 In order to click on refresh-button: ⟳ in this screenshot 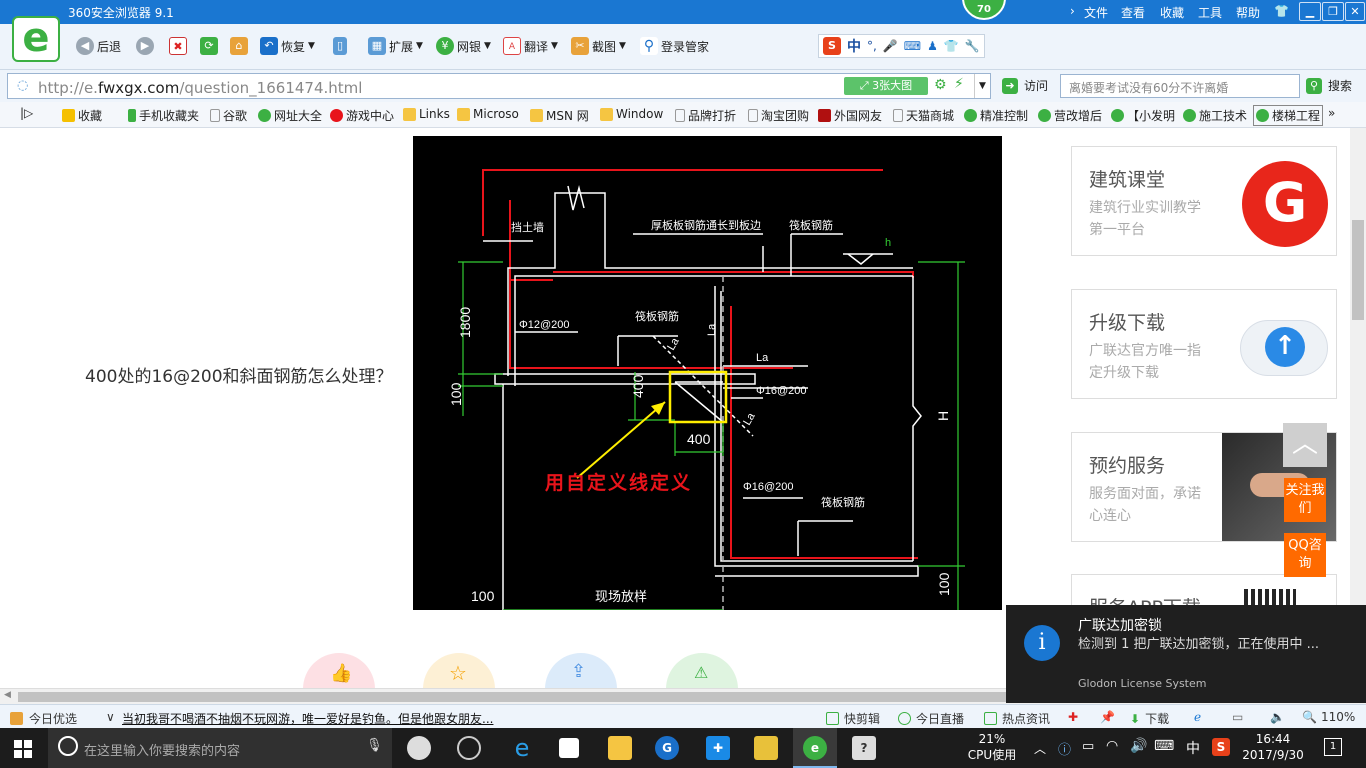, I will do `click(209, 46)`.